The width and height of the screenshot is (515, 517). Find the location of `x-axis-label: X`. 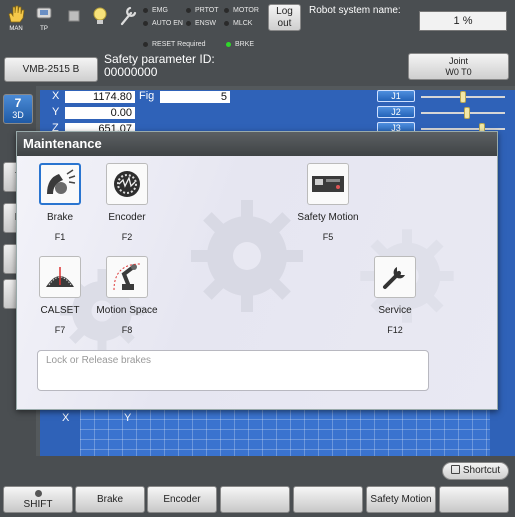

x-axis-label: X is located at coordinates (66, 418).